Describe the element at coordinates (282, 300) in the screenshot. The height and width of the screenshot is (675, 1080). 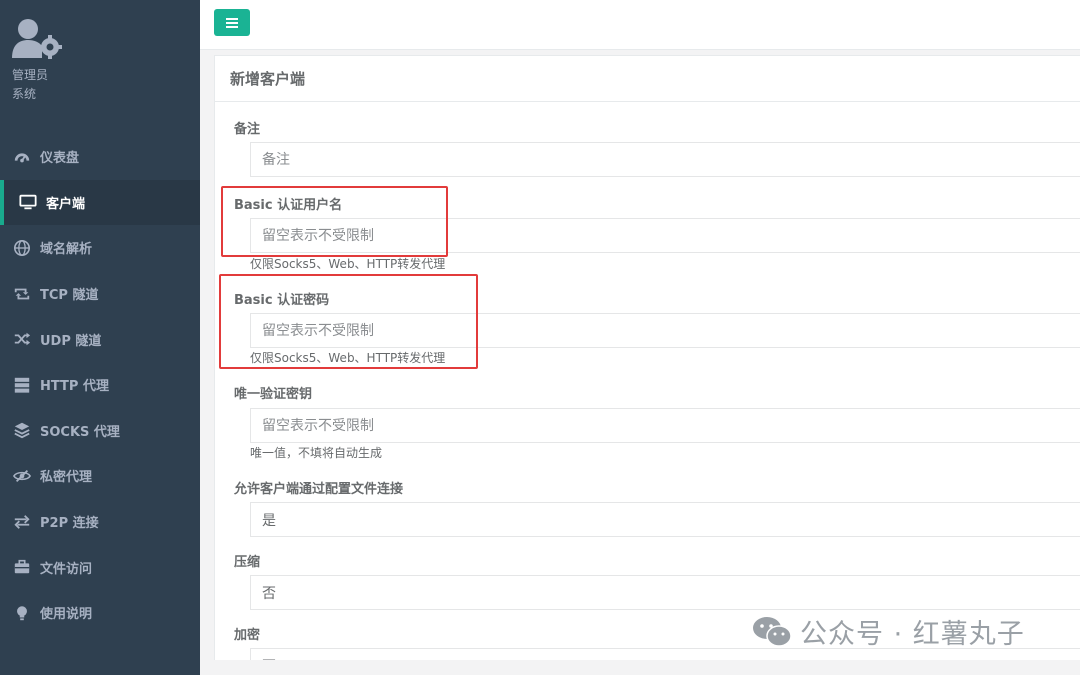
I see `basic-pass-label: Basic 认证密码` at that location.